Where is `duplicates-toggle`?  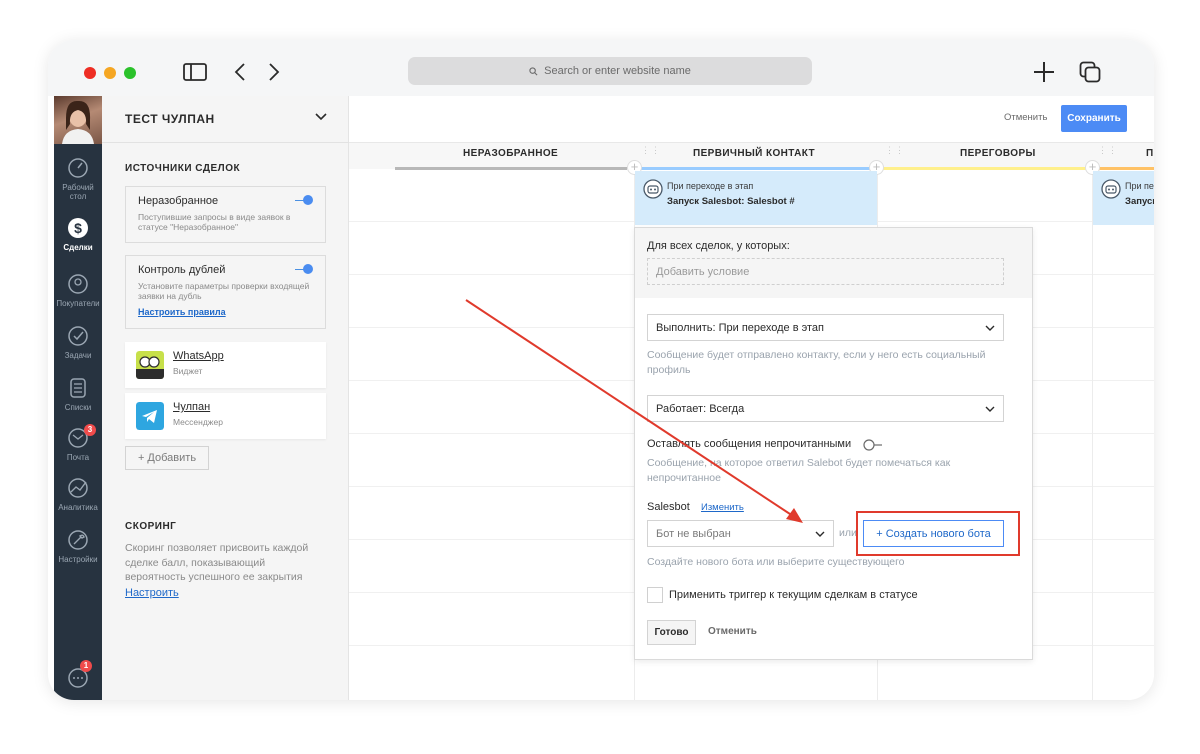 duplicates-toggle is located at coordinates (304, 269).